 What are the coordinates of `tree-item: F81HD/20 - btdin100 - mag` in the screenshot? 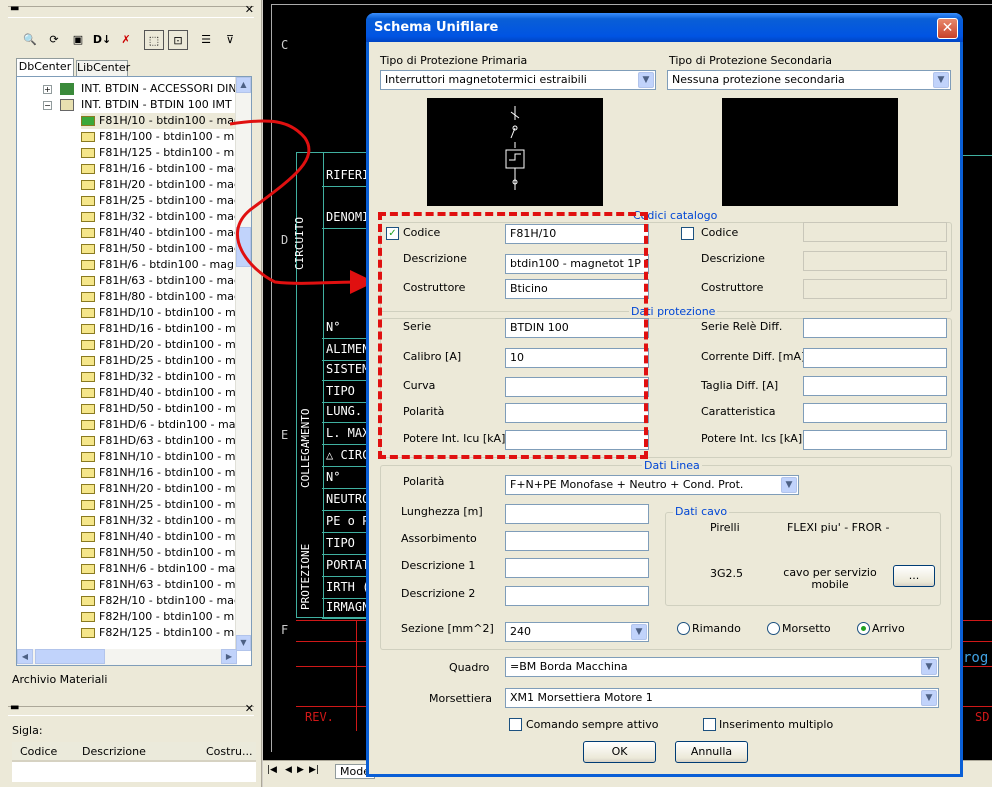 It's located at (165, 345).